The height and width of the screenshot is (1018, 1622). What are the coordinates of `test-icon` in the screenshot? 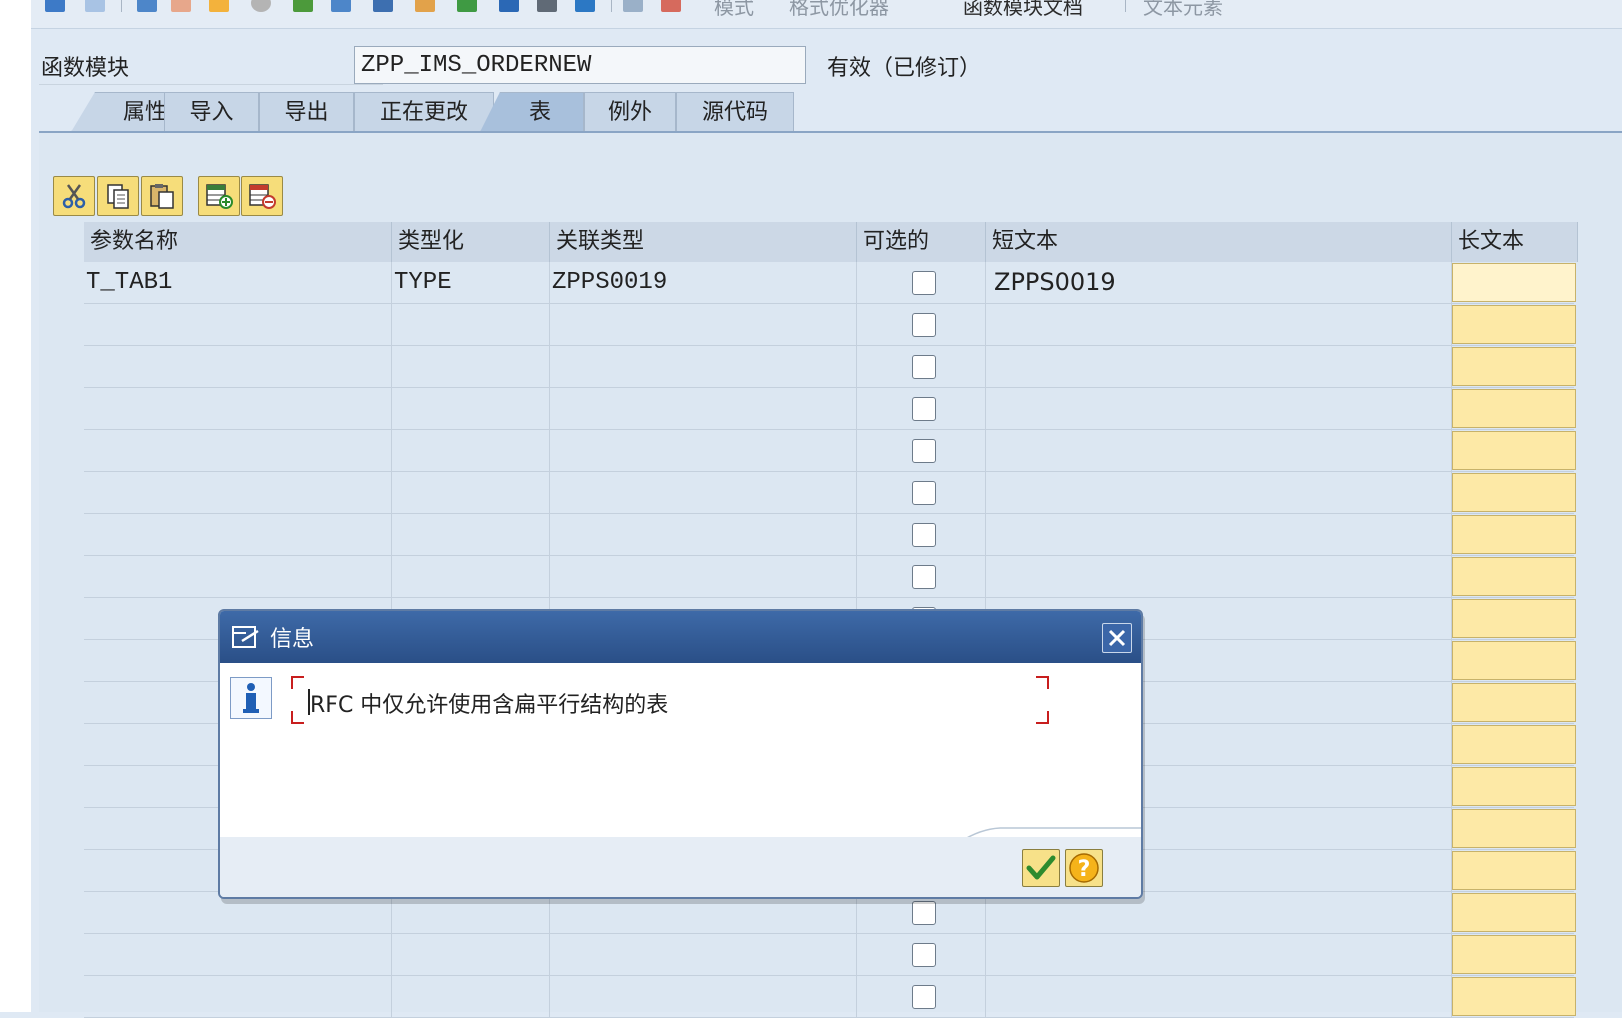 It's located at (467, 6).